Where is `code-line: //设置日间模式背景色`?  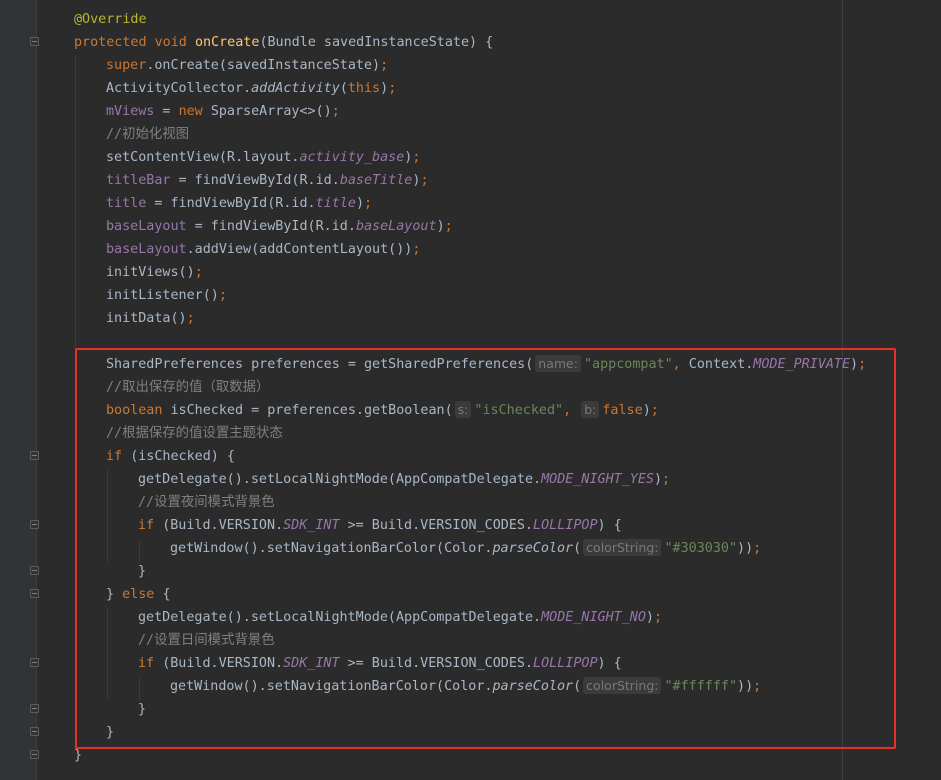 code-line: //设置日间模式背景色 is located at coordinates (206, 640).